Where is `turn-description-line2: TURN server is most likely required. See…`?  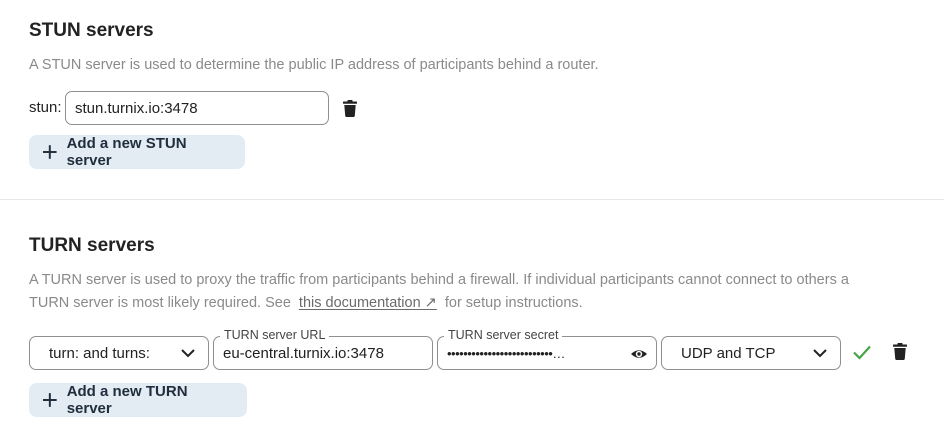
turn-description-line2: TURN server is most likely required. See… is located at coordinates (469, 303).